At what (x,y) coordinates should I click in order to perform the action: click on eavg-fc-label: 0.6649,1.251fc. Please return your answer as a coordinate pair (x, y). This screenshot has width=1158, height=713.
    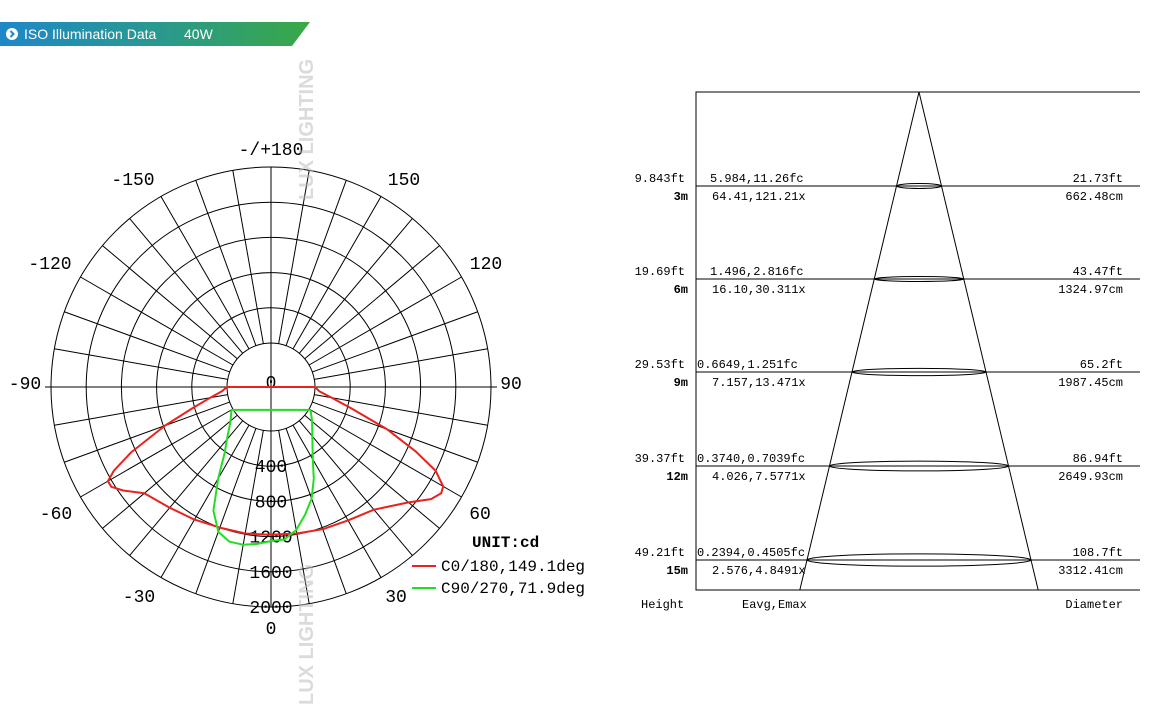
    Looking at the image, I should click on (747, 365).